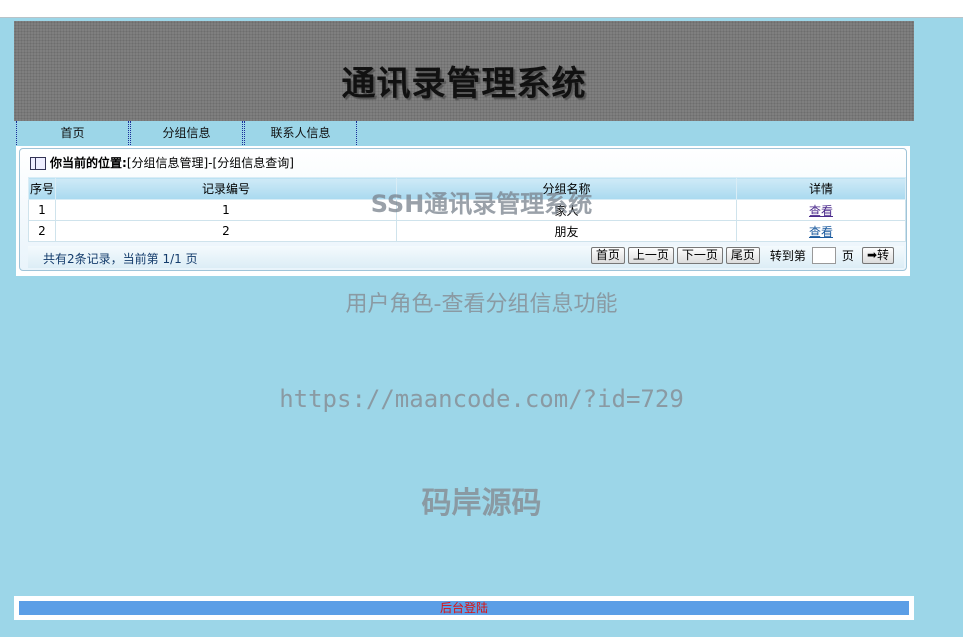  What do you see at coordinates (481, 304) in the screenshot?
I see `watermark-role: 用户角色-查看分组信息功能` at bounding box center [481, 304].